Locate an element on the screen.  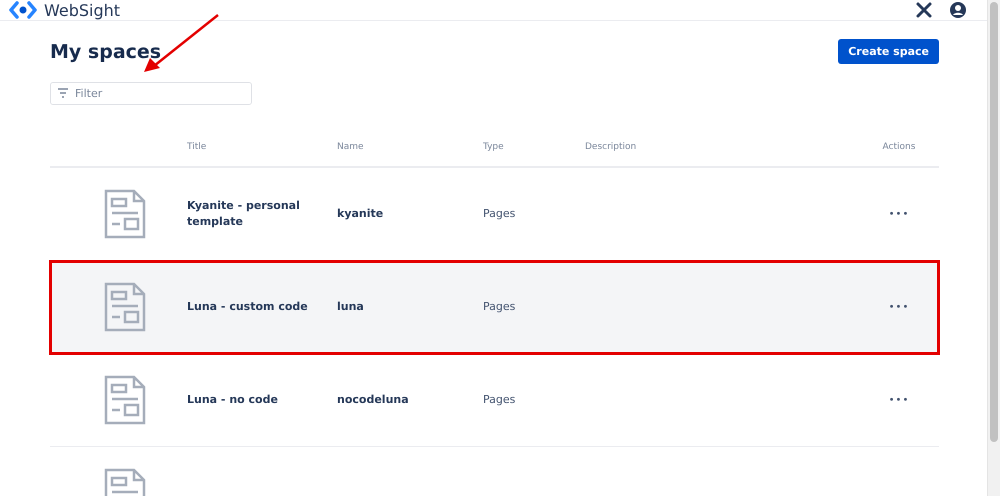
name-cell-text: luna is located at coordinates (351, 307).